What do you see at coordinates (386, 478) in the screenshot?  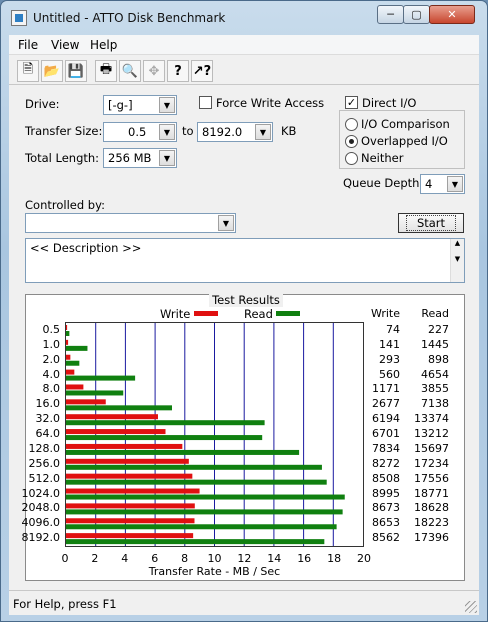 I see `write-value: 8508` at bounding box center [386, 478].